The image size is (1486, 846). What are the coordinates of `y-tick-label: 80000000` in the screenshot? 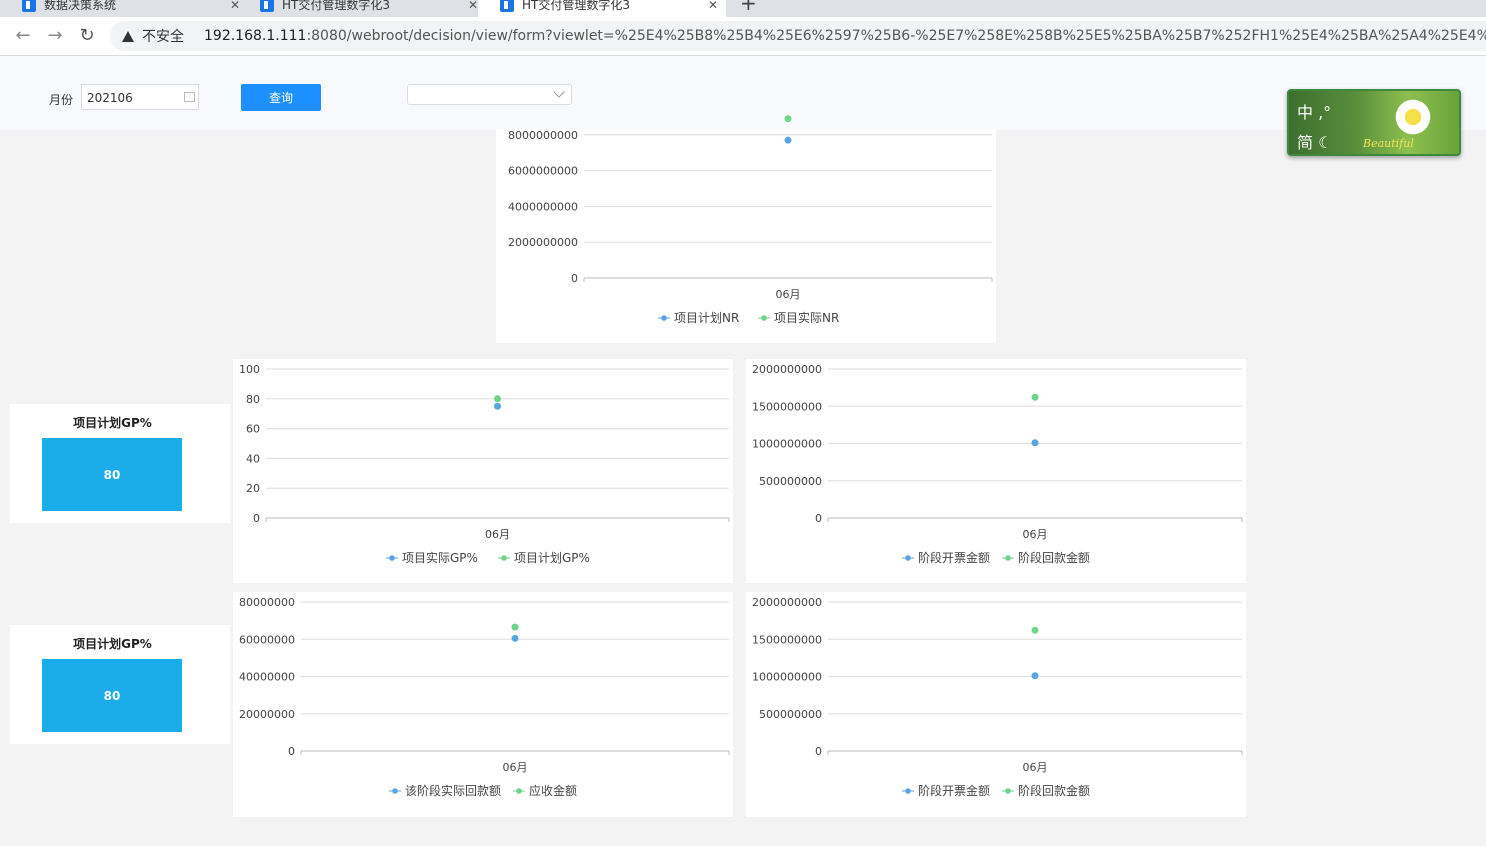 It's located at (267, 602).